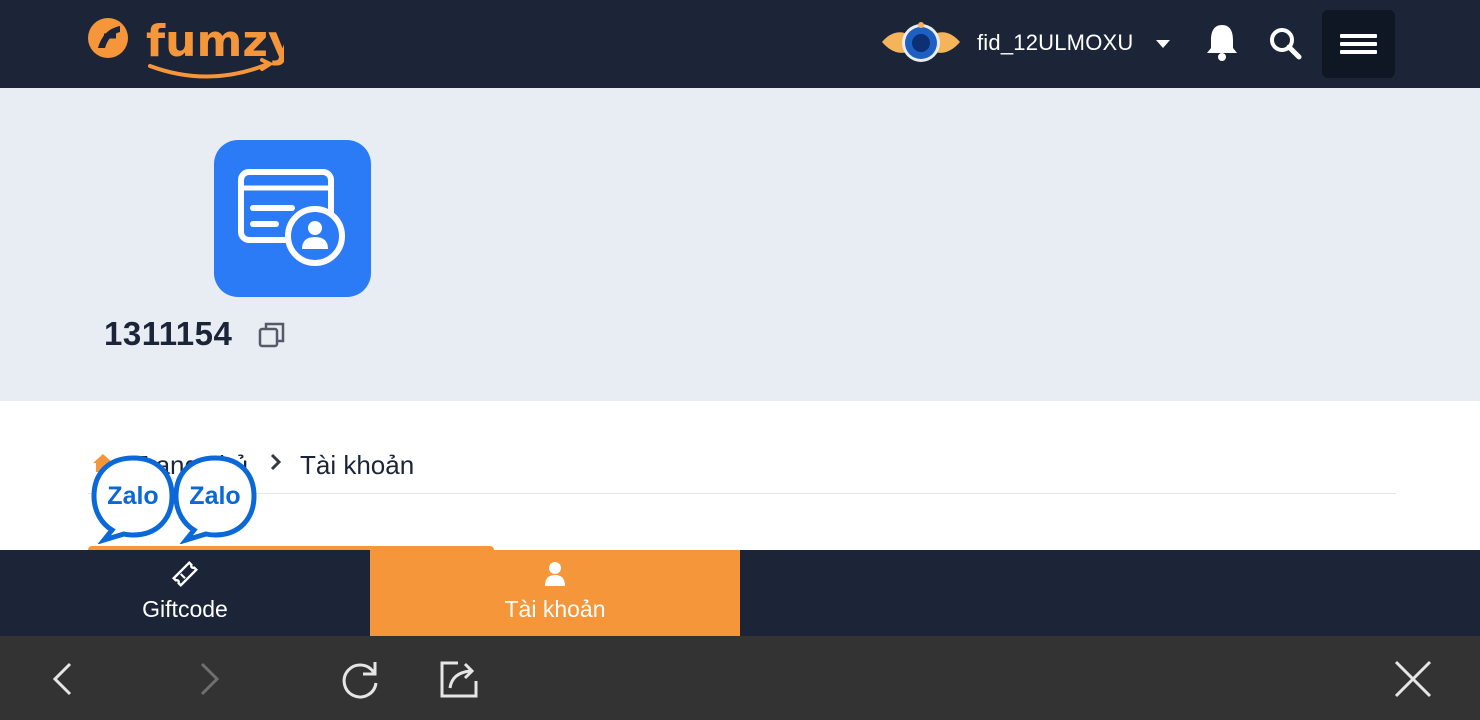 The width and height of the screenshot is (1480, 720). I want to click on chevron-right-icon, so click(276, 462).